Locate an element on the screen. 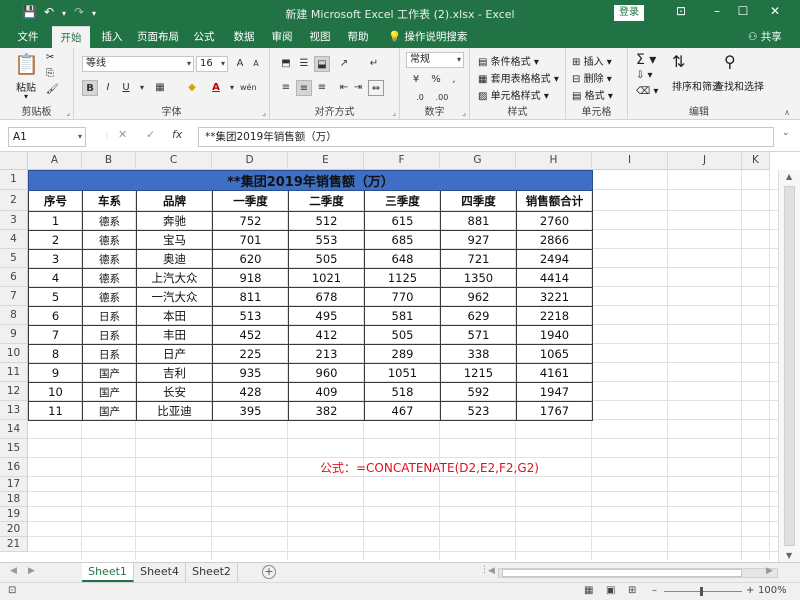  font-color-icon: A is located at coordinates (216, 88).